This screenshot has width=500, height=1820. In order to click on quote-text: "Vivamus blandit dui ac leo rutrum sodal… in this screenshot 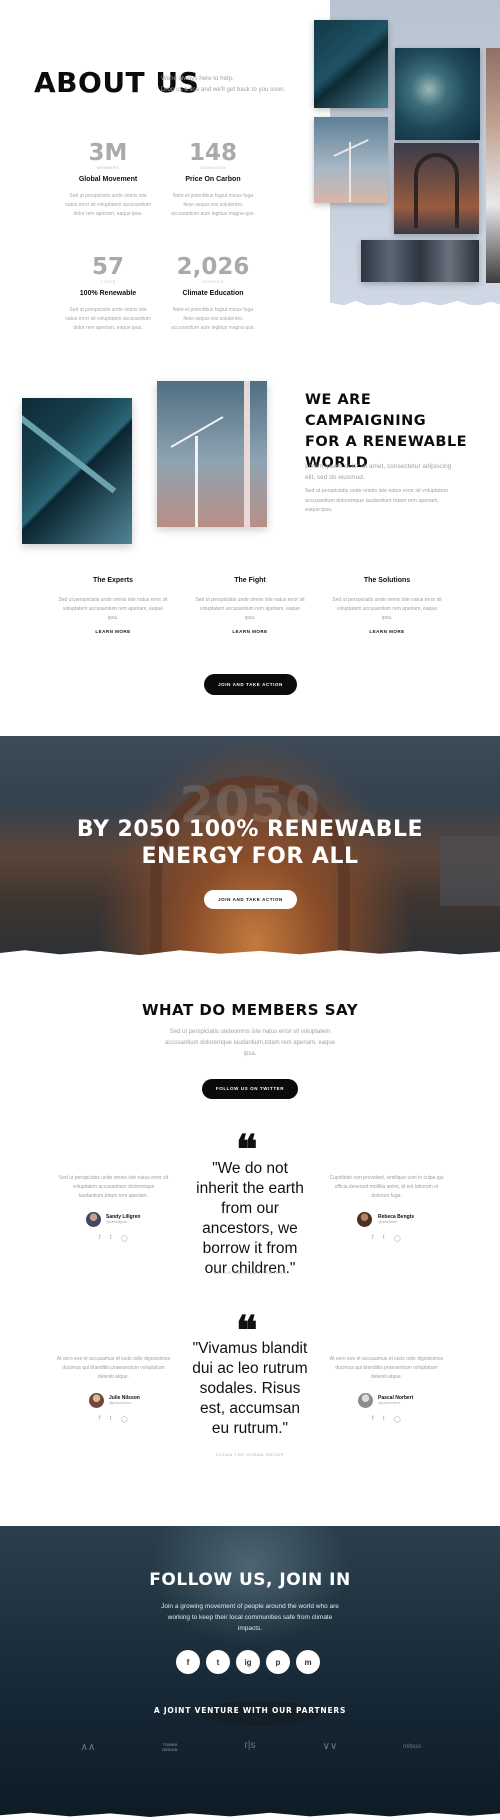, I will do `click(250, 1388)`.